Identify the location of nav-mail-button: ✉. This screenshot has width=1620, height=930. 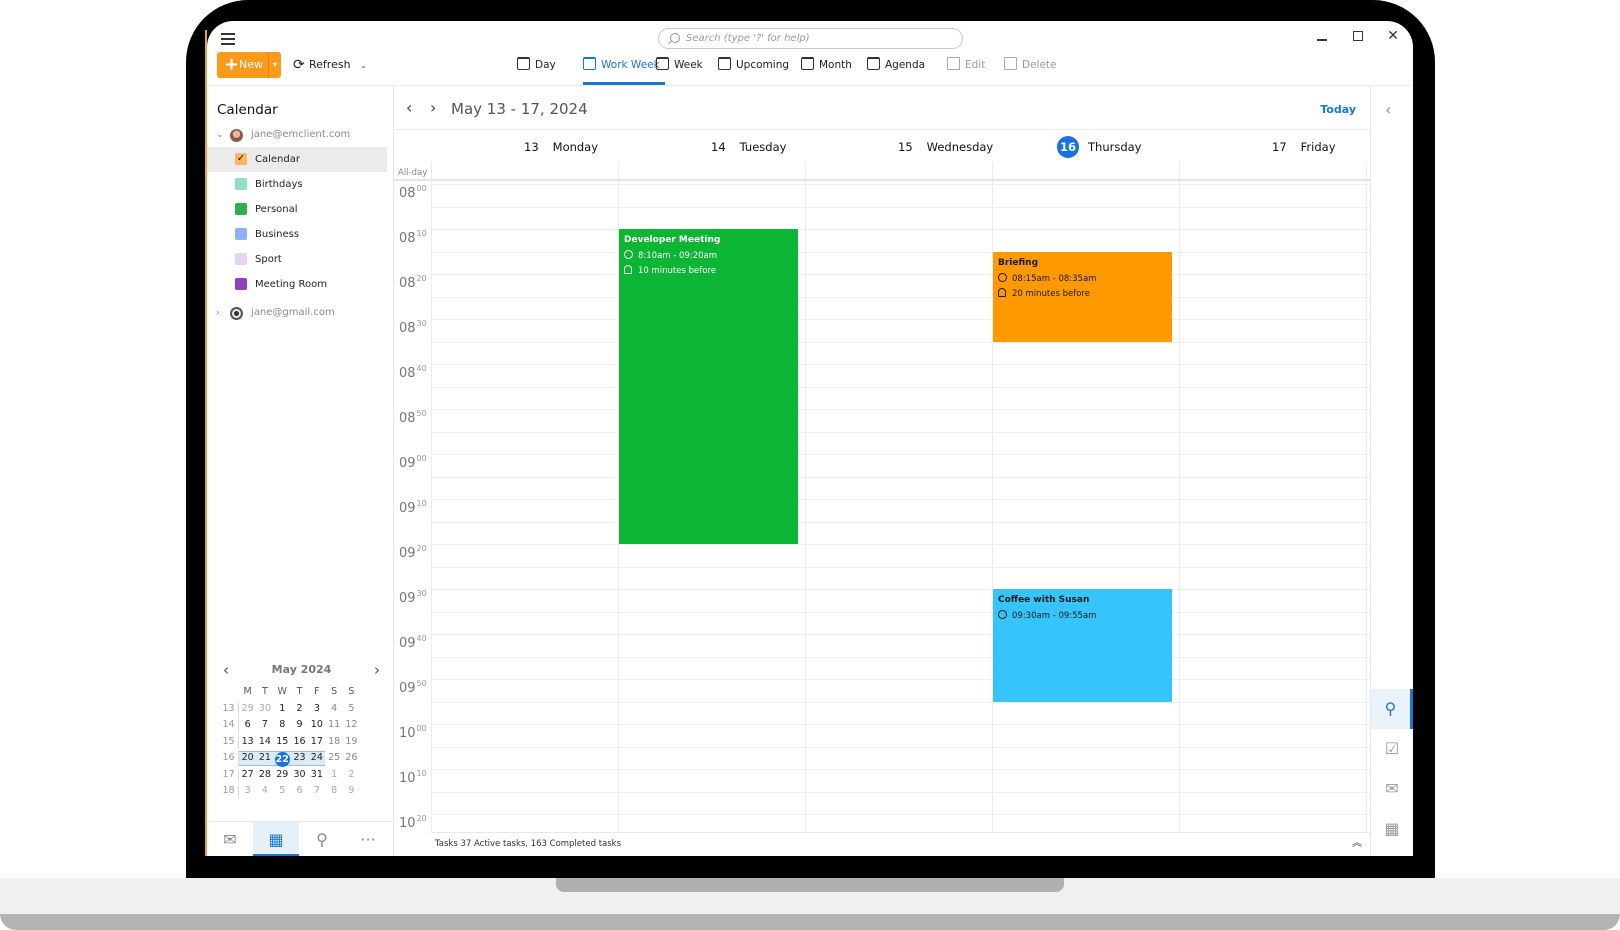
(230, 839).